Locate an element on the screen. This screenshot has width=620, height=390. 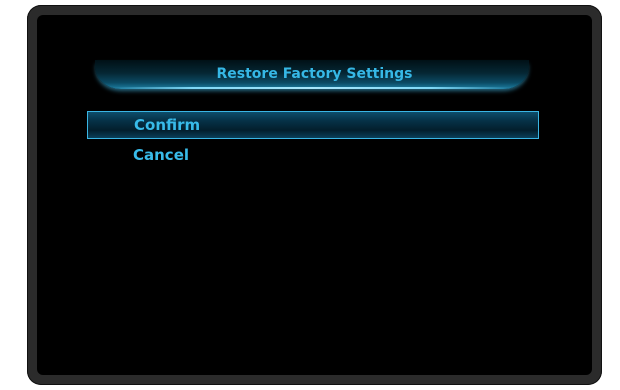
cancel-option-label: Cancel is located at coordinates (161, 155).